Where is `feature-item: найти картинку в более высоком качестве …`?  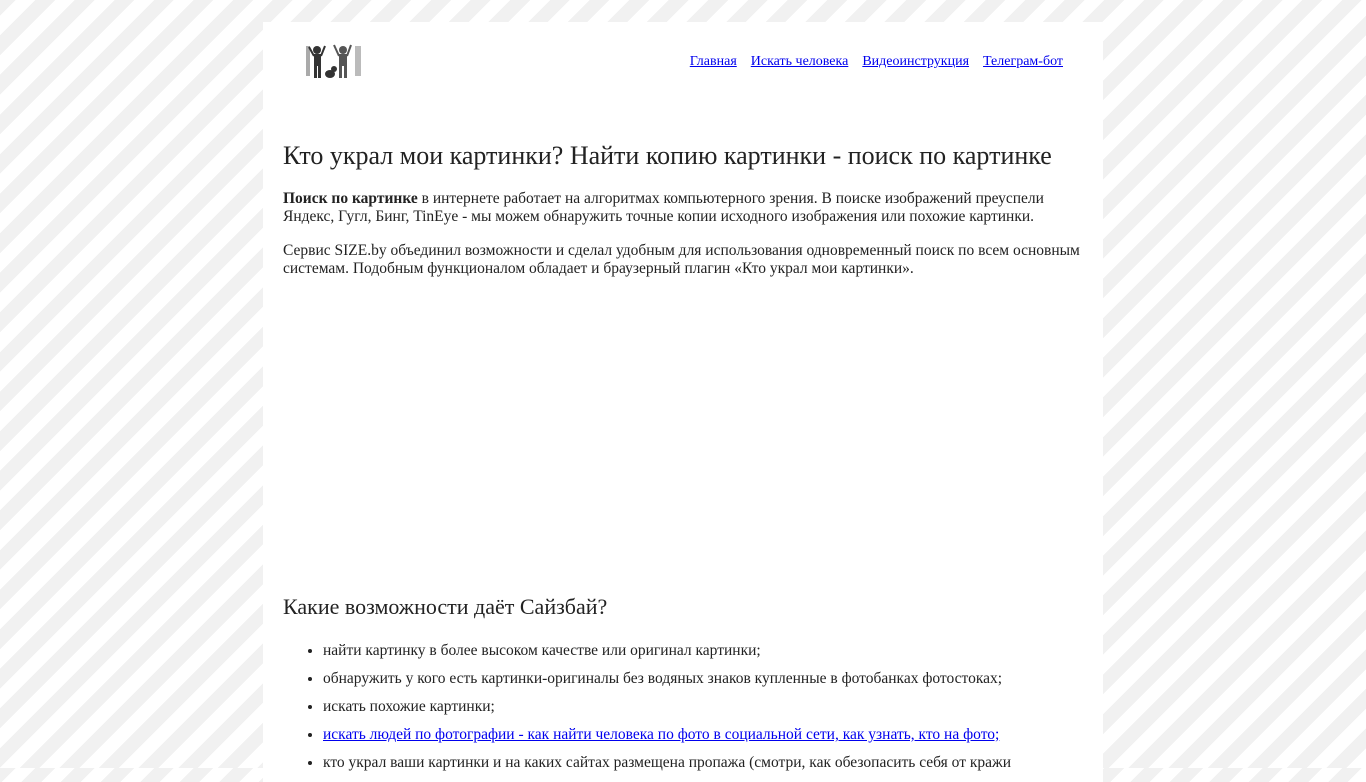 feature-item: найти картинку в более высоком качестве … is located at coordinates (723, 651).